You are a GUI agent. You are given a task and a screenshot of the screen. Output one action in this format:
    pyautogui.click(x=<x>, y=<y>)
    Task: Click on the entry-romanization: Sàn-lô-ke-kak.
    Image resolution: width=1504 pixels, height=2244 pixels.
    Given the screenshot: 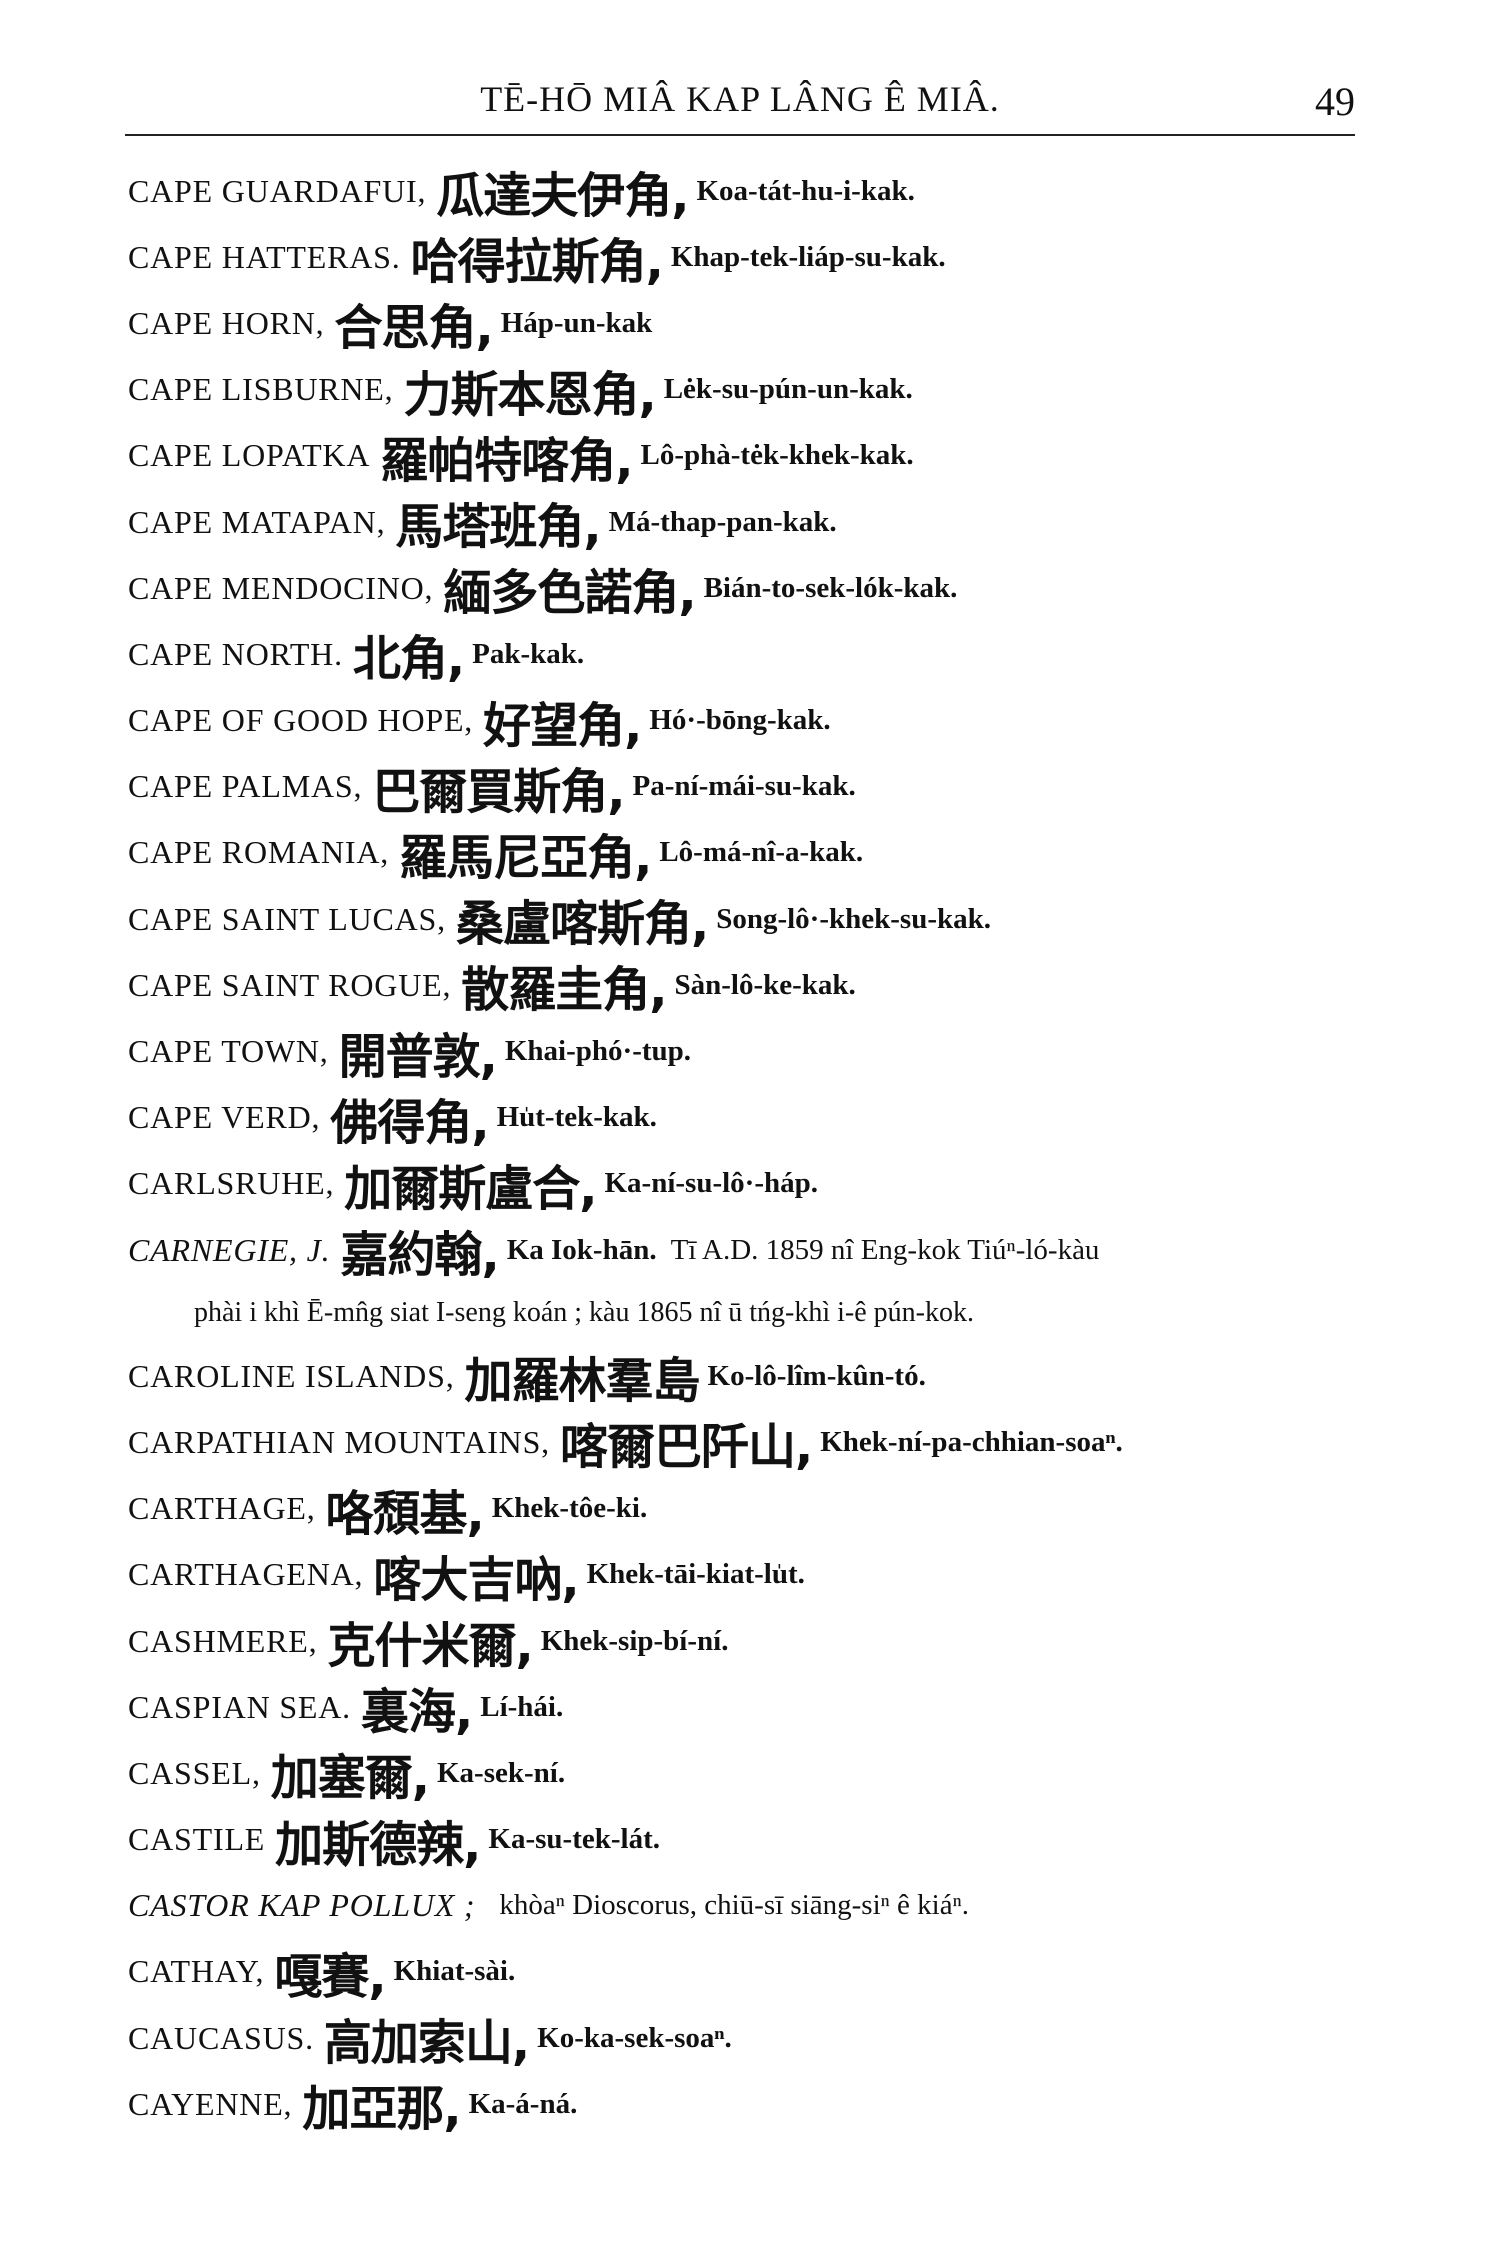 What is the action you would take?
    pyautogui.click(x=765, y=984)
    